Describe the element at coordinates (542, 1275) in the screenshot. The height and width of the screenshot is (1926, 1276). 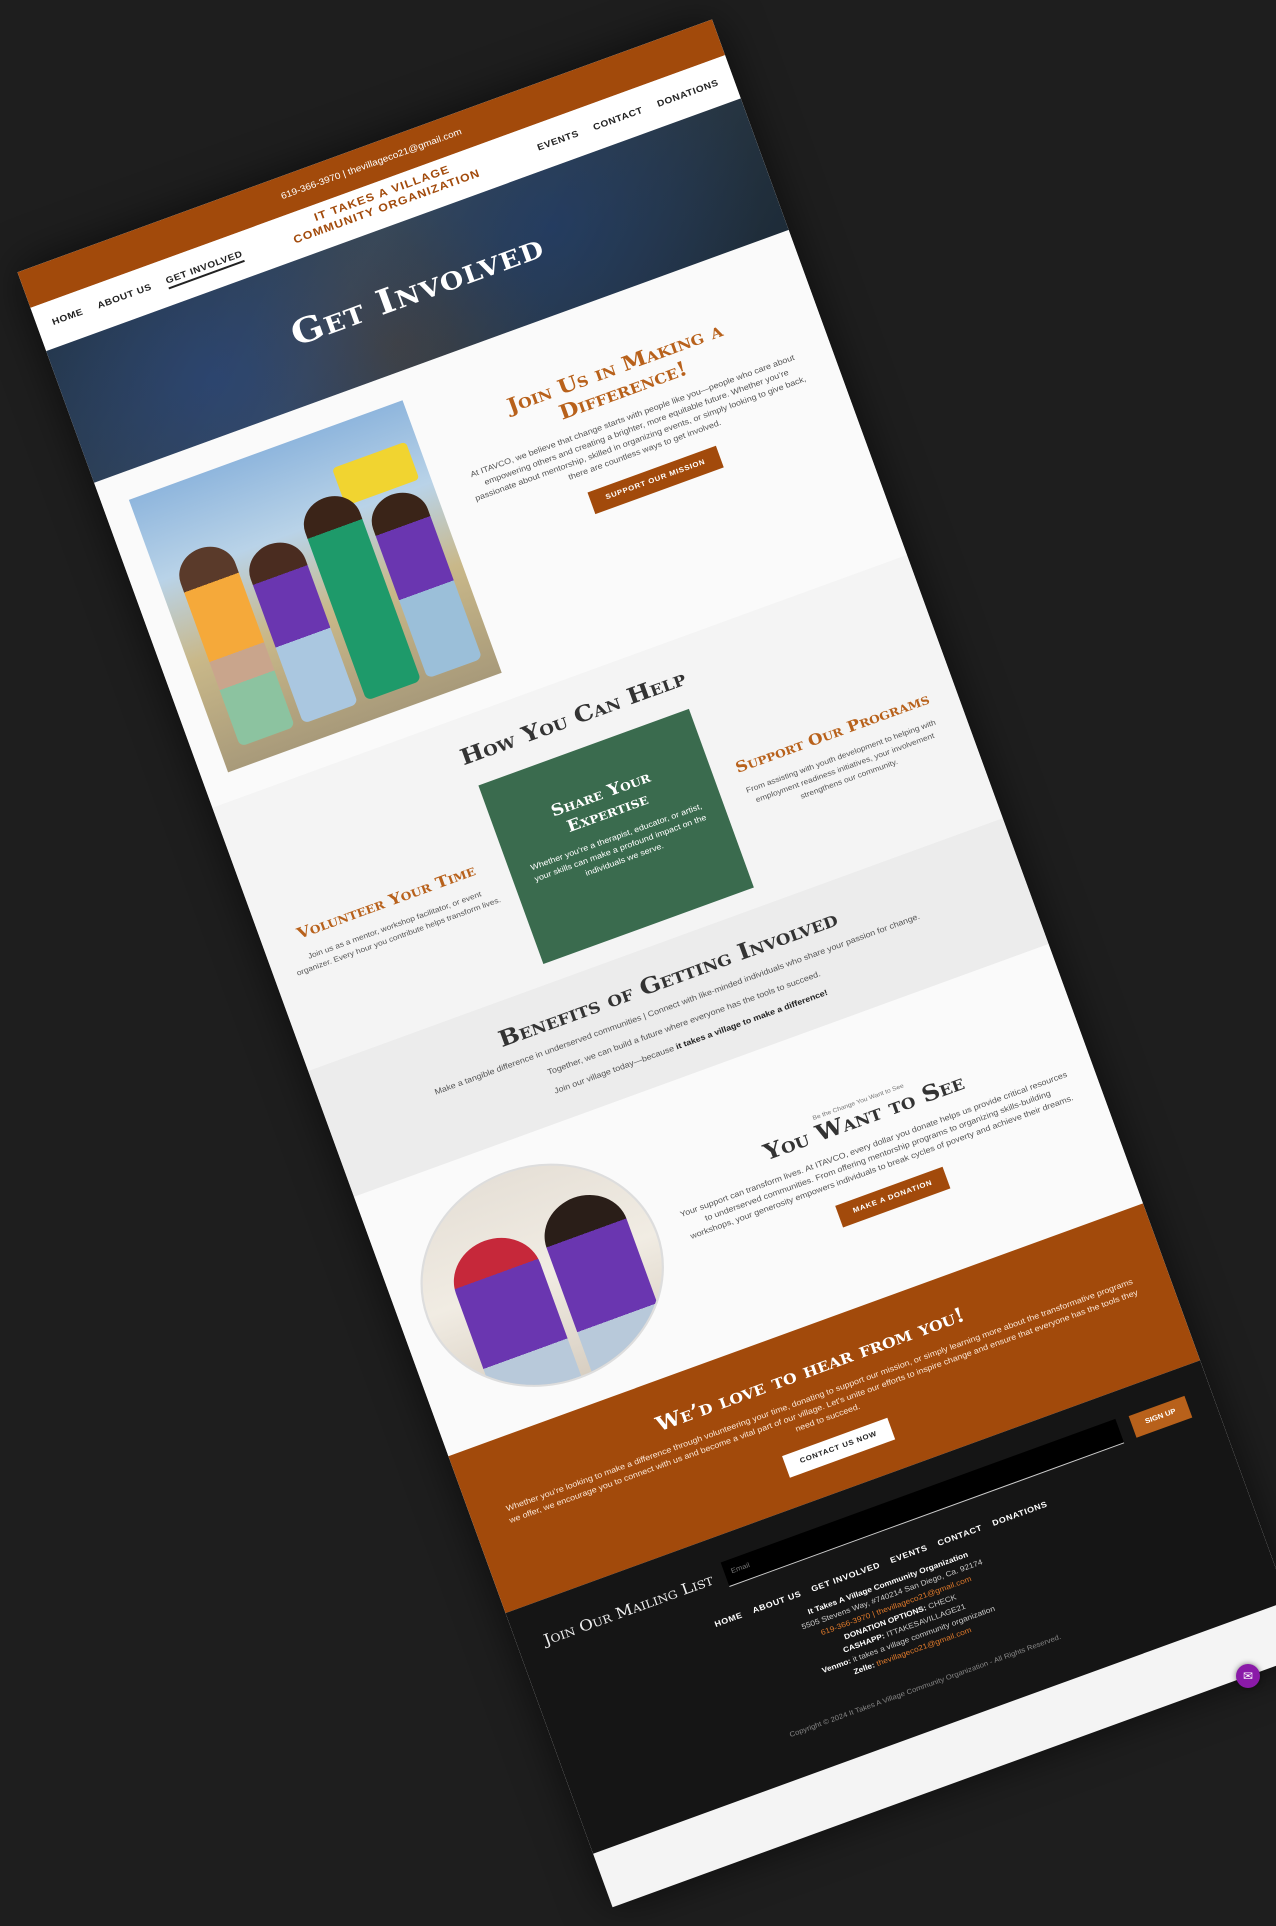
I see `volunteers-photo` at that location.